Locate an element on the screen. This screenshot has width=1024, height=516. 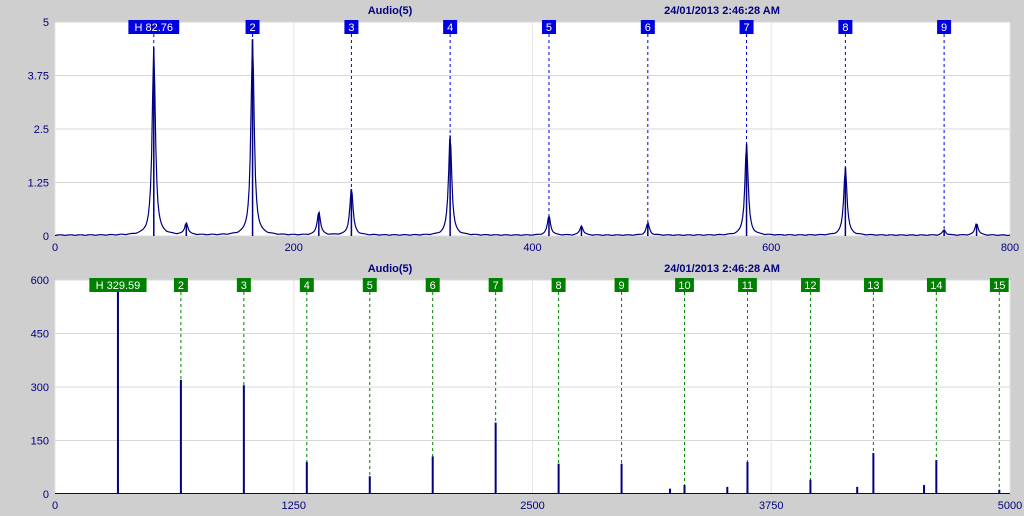
harmonic-marker-label: 11 is located at coordinates (747, 286).